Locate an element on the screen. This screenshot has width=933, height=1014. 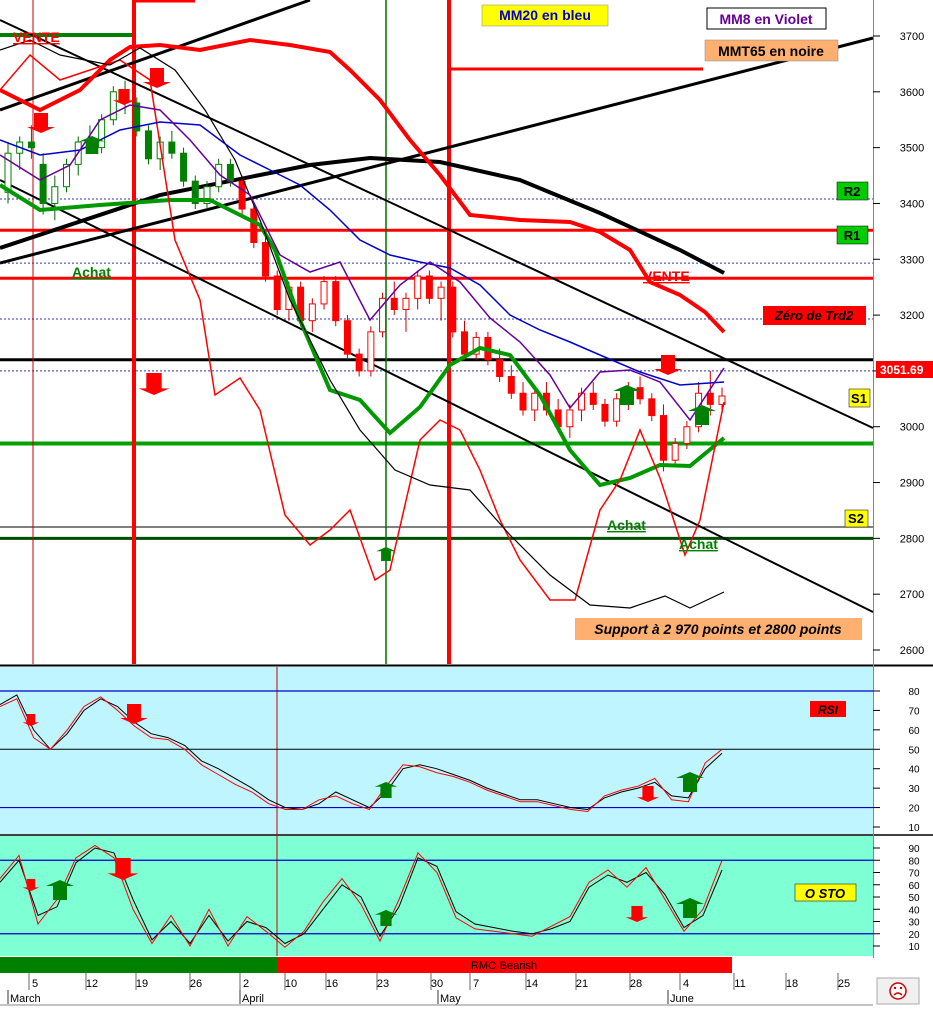
sad-face-icon is located at coordinates (898, 991).